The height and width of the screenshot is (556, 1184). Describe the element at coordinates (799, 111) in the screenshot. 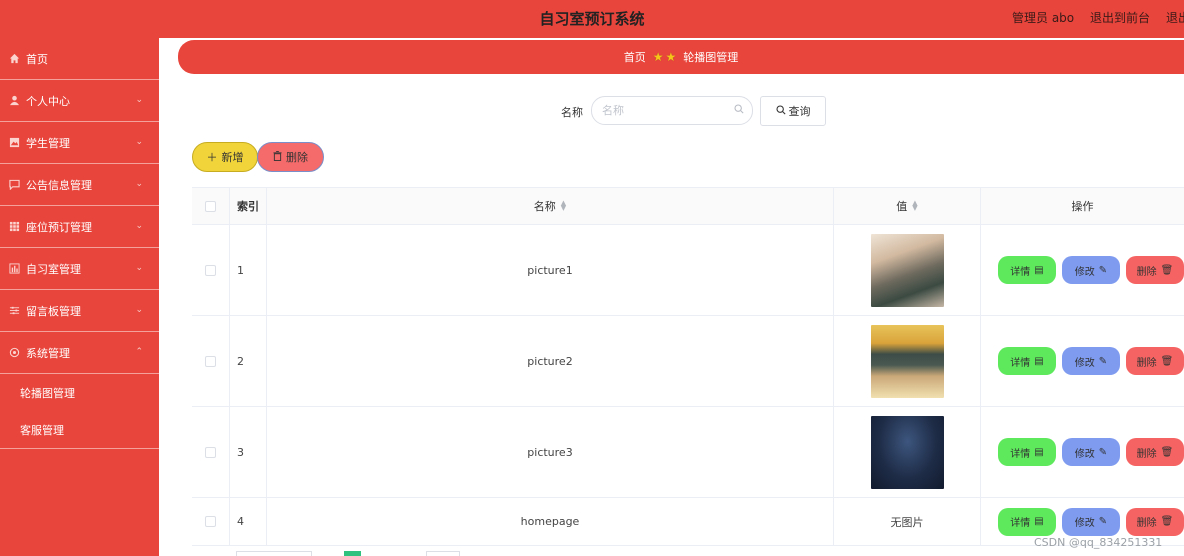

I see `query-button-label: 查询` at that location.